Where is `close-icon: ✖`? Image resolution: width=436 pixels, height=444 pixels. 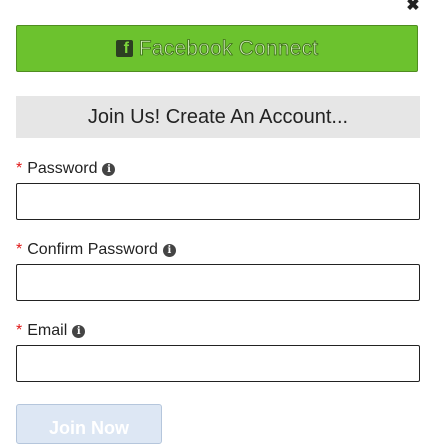 close-icon: ✖ is located at coordinates (413, 7).